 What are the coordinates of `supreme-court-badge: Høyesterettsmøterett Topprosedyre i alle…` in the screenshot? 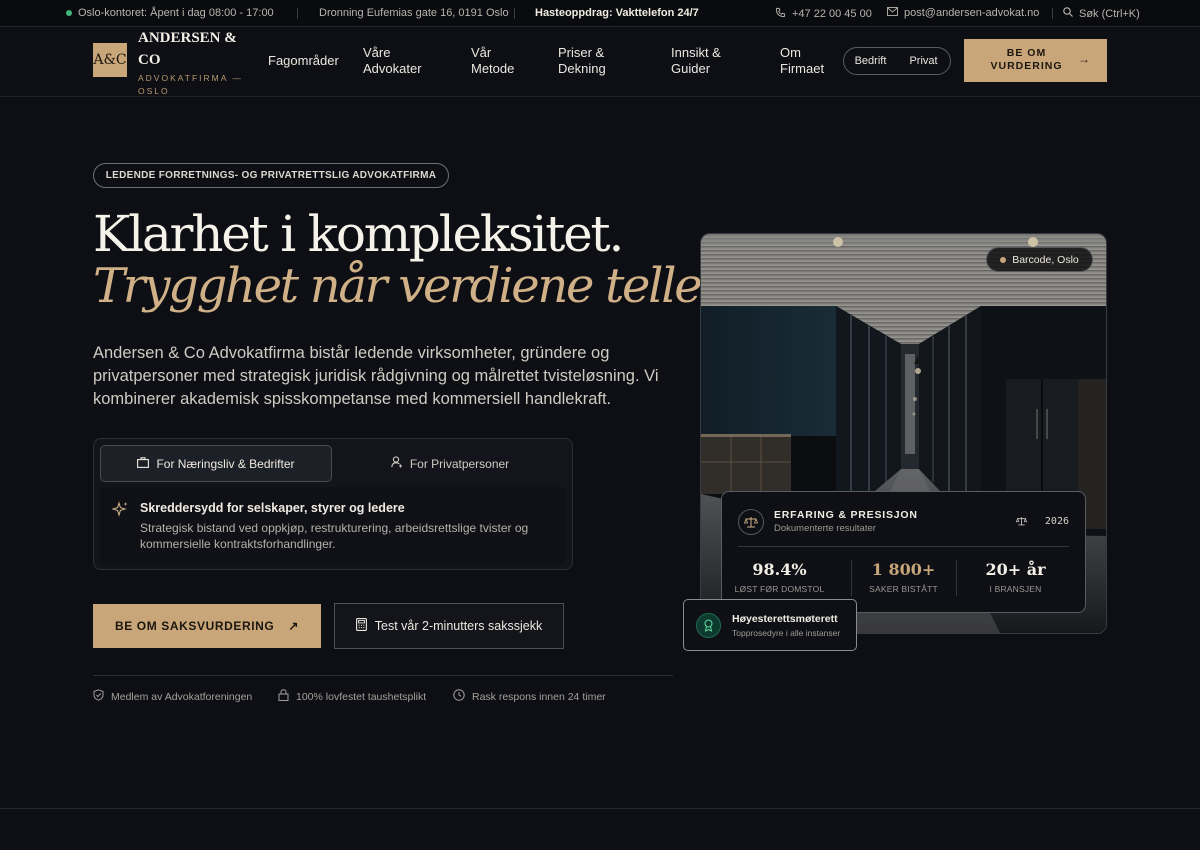 It's located at (770, 625).